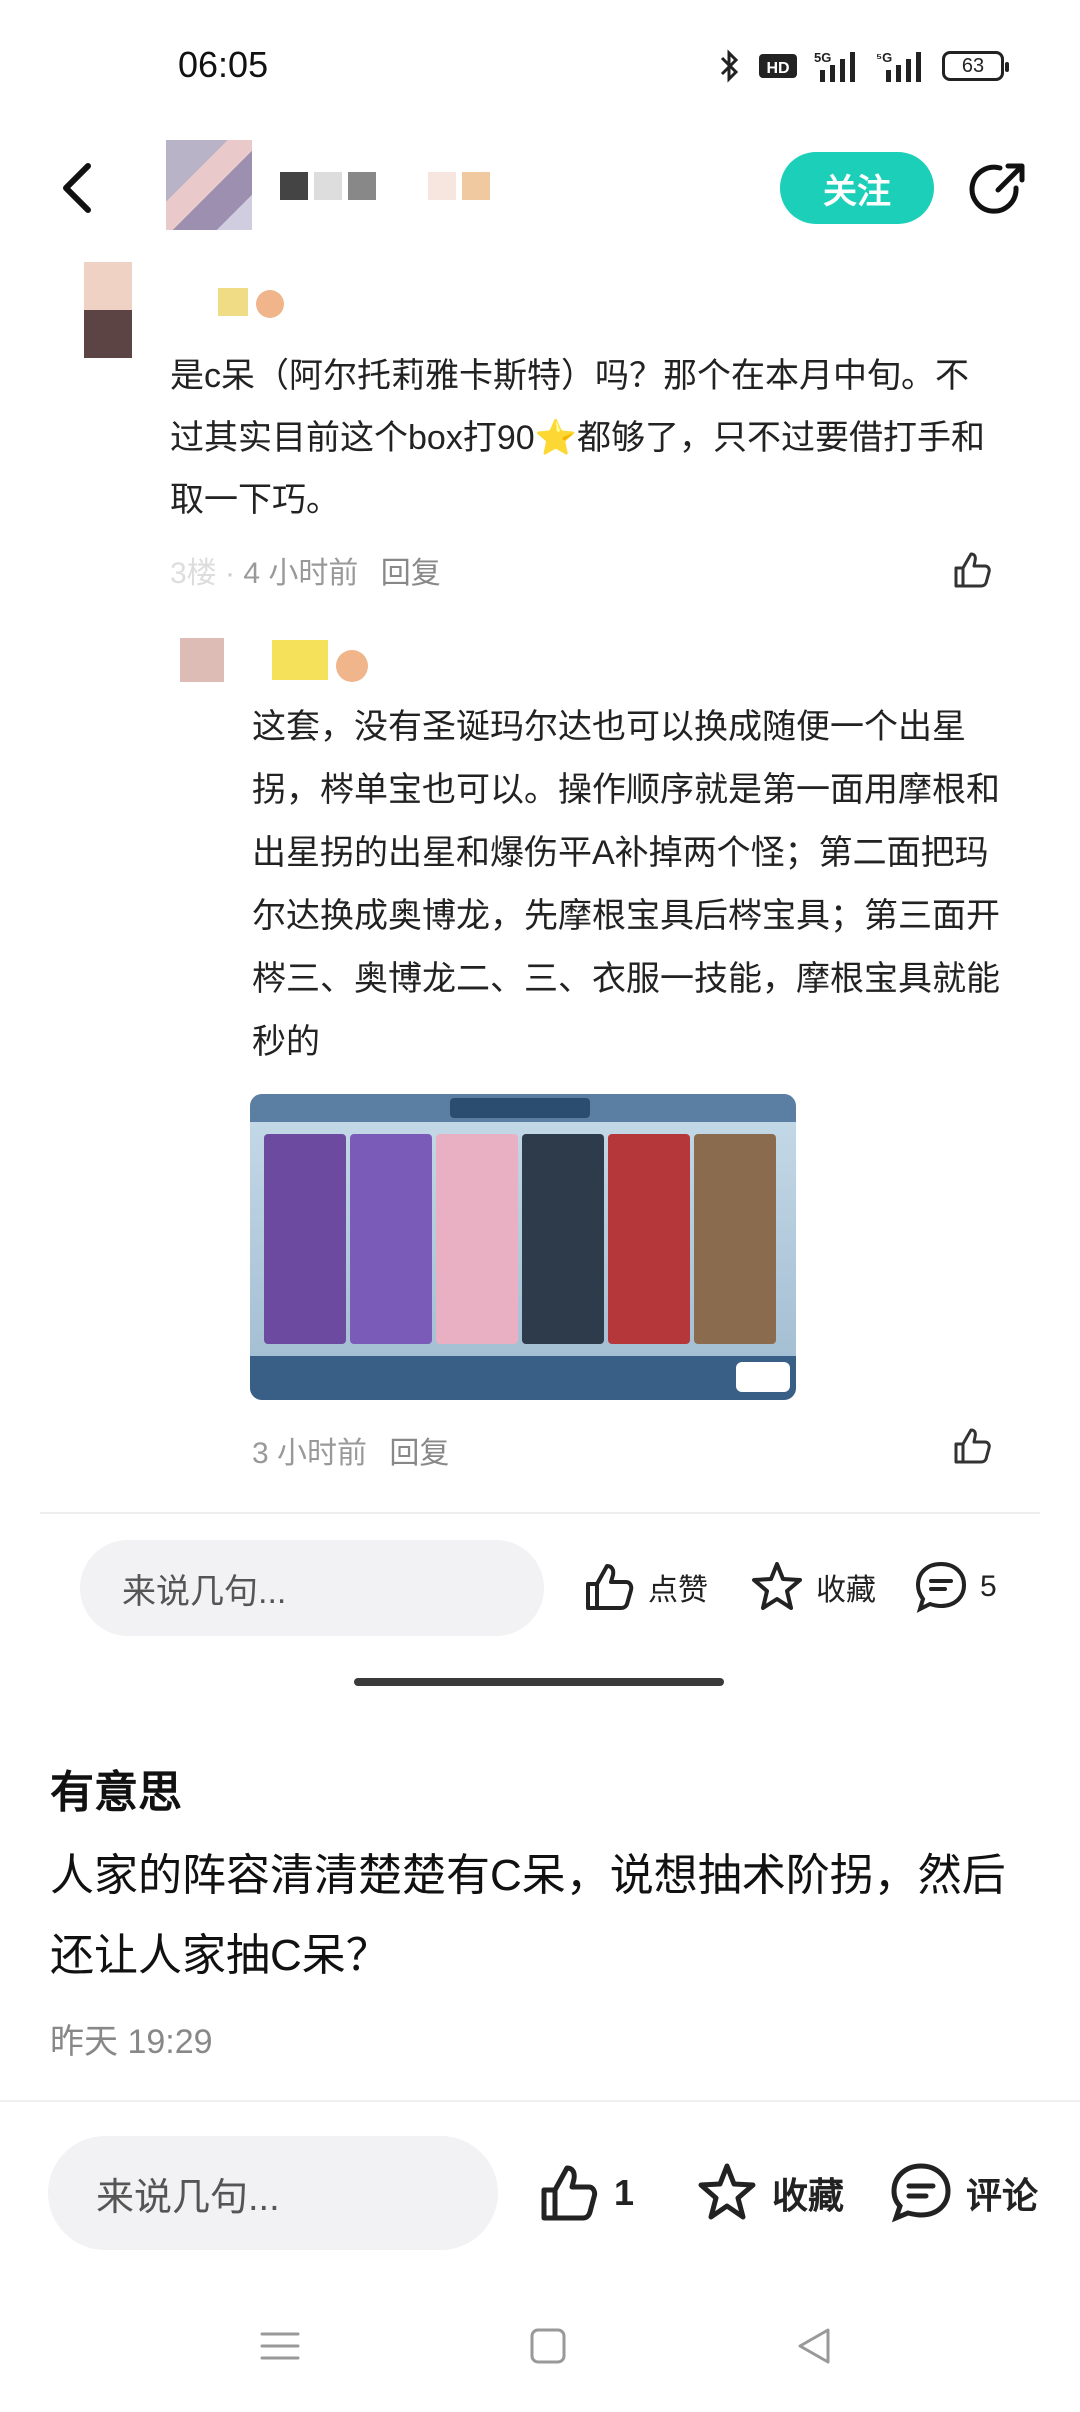 This screenshot has width=1080, height=2412. Describe the element at coordinates (209, 185) in the screenshot. I see `author-avatar` at that location.